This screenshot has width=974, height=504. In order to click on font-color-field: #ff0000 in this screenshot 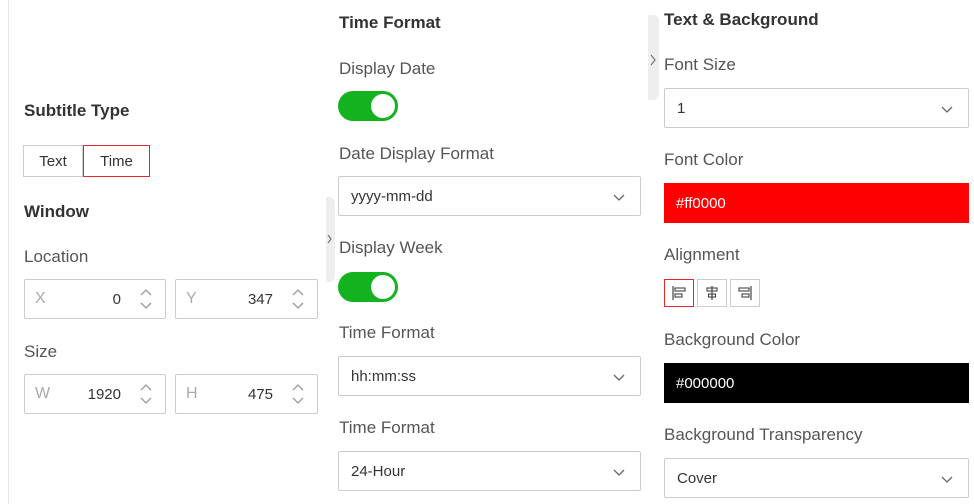, I will do `click(816, 203)`.